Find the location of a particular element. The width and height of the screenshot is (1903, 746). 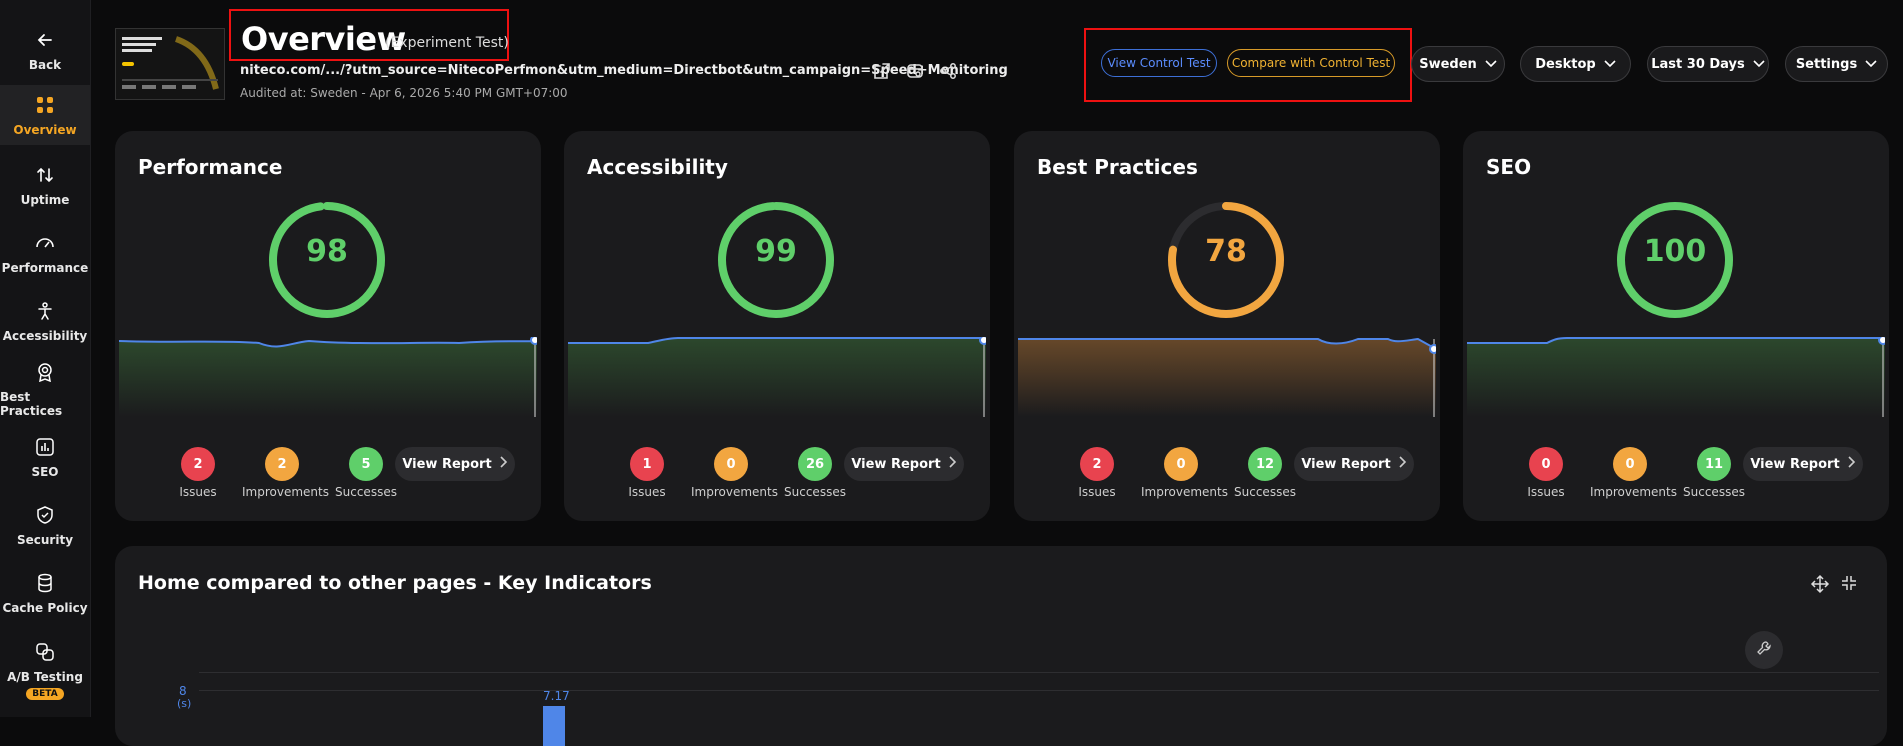

sidebar-item-label: Security is located at coordinates (45, 540).